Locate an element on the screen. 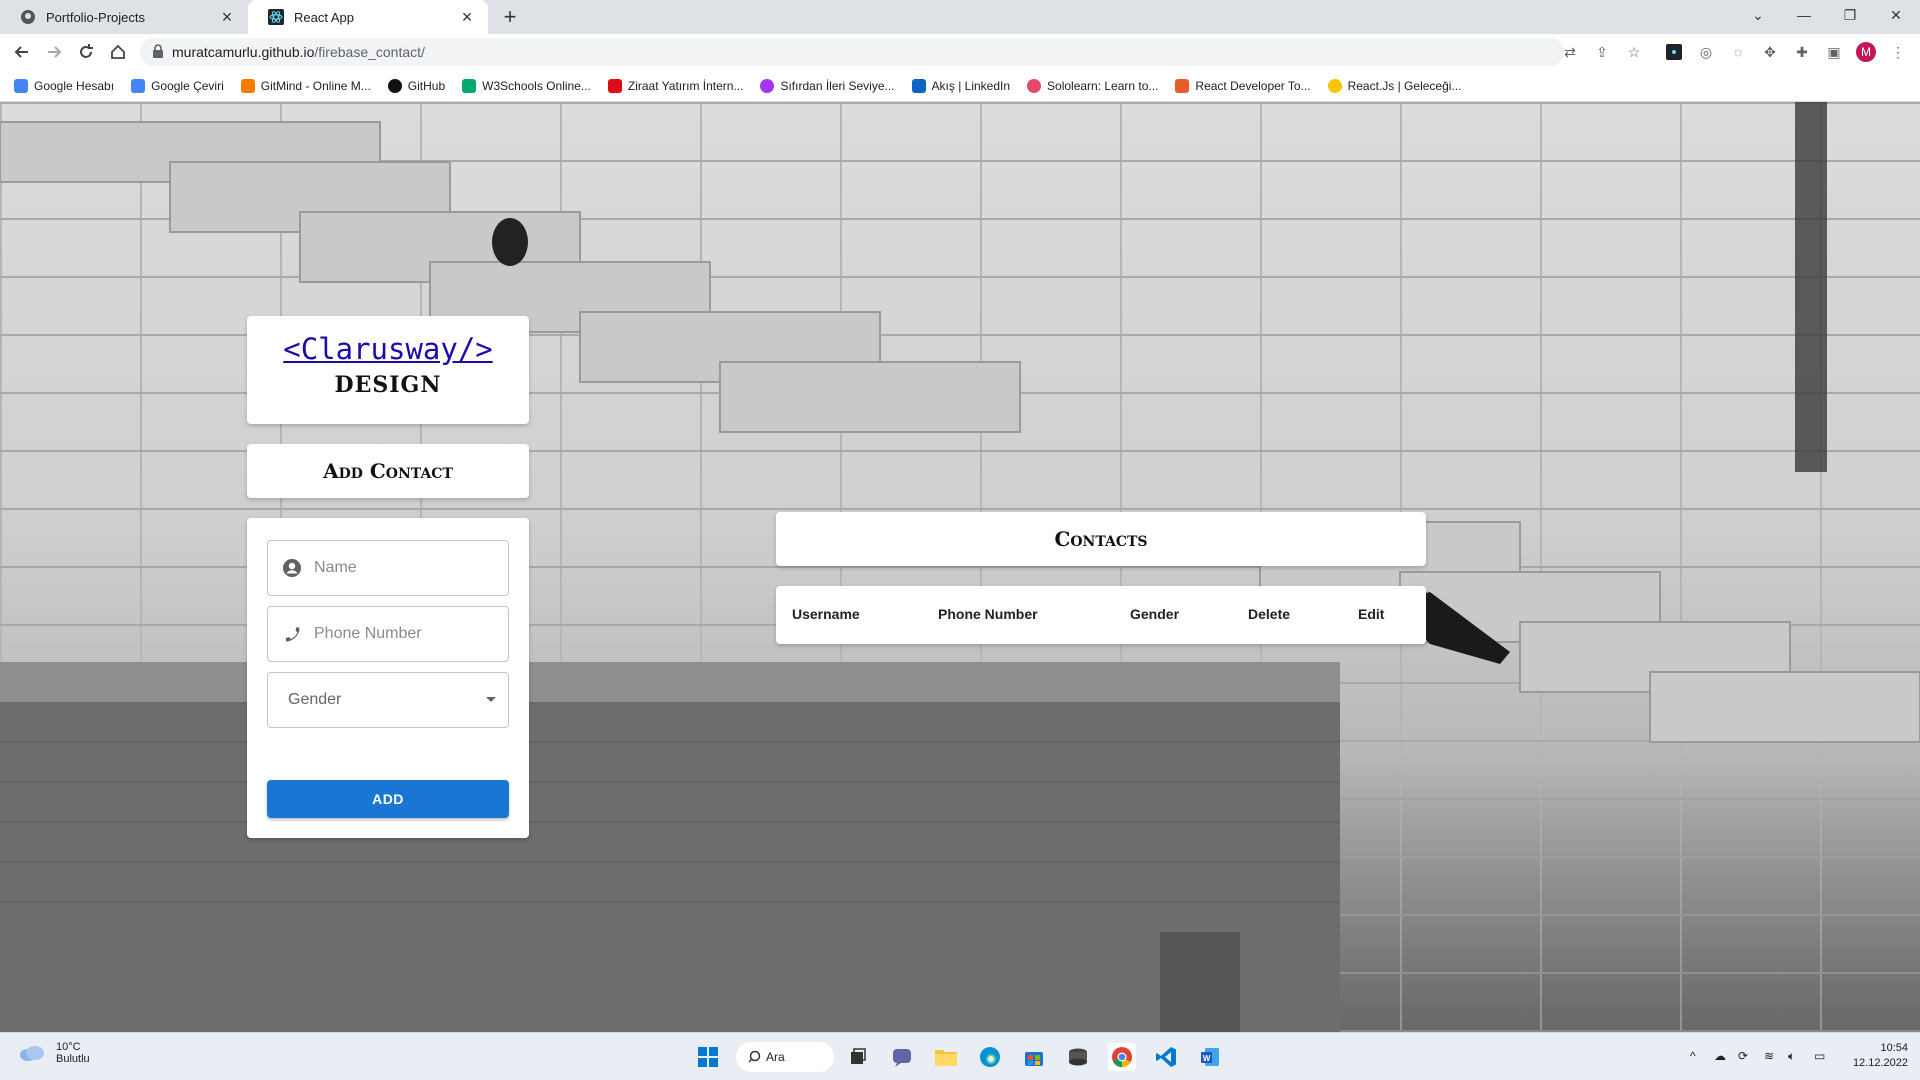 This screenshot has width=1920, height=1080. add-contact-form: Gender ADD is located at coordinates (388, 678).